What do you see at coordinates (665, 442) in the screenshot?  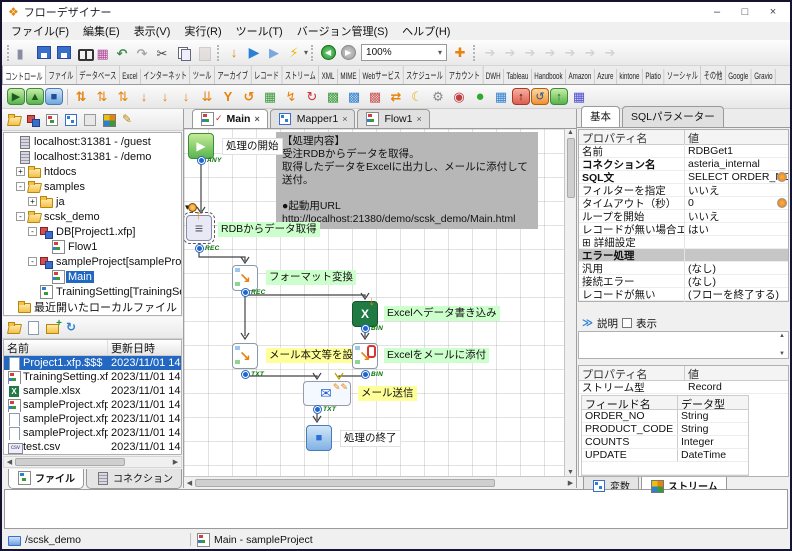 I see `field-row: COUNTS Integer` at bounding box center [665, 442].